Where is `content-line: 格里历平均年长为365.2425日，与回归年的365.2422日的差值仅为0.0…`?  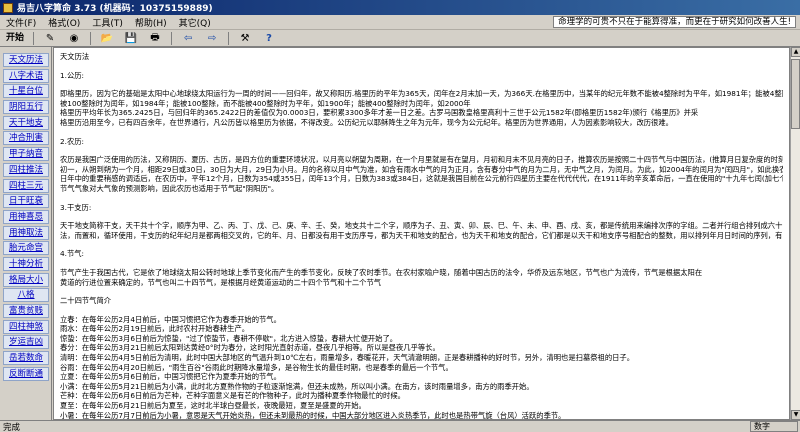 content-line: 格里历平均年长为365.2425日，与回归年的365.2422日的差值仅为0.0… is located at coordinates (379, 113).